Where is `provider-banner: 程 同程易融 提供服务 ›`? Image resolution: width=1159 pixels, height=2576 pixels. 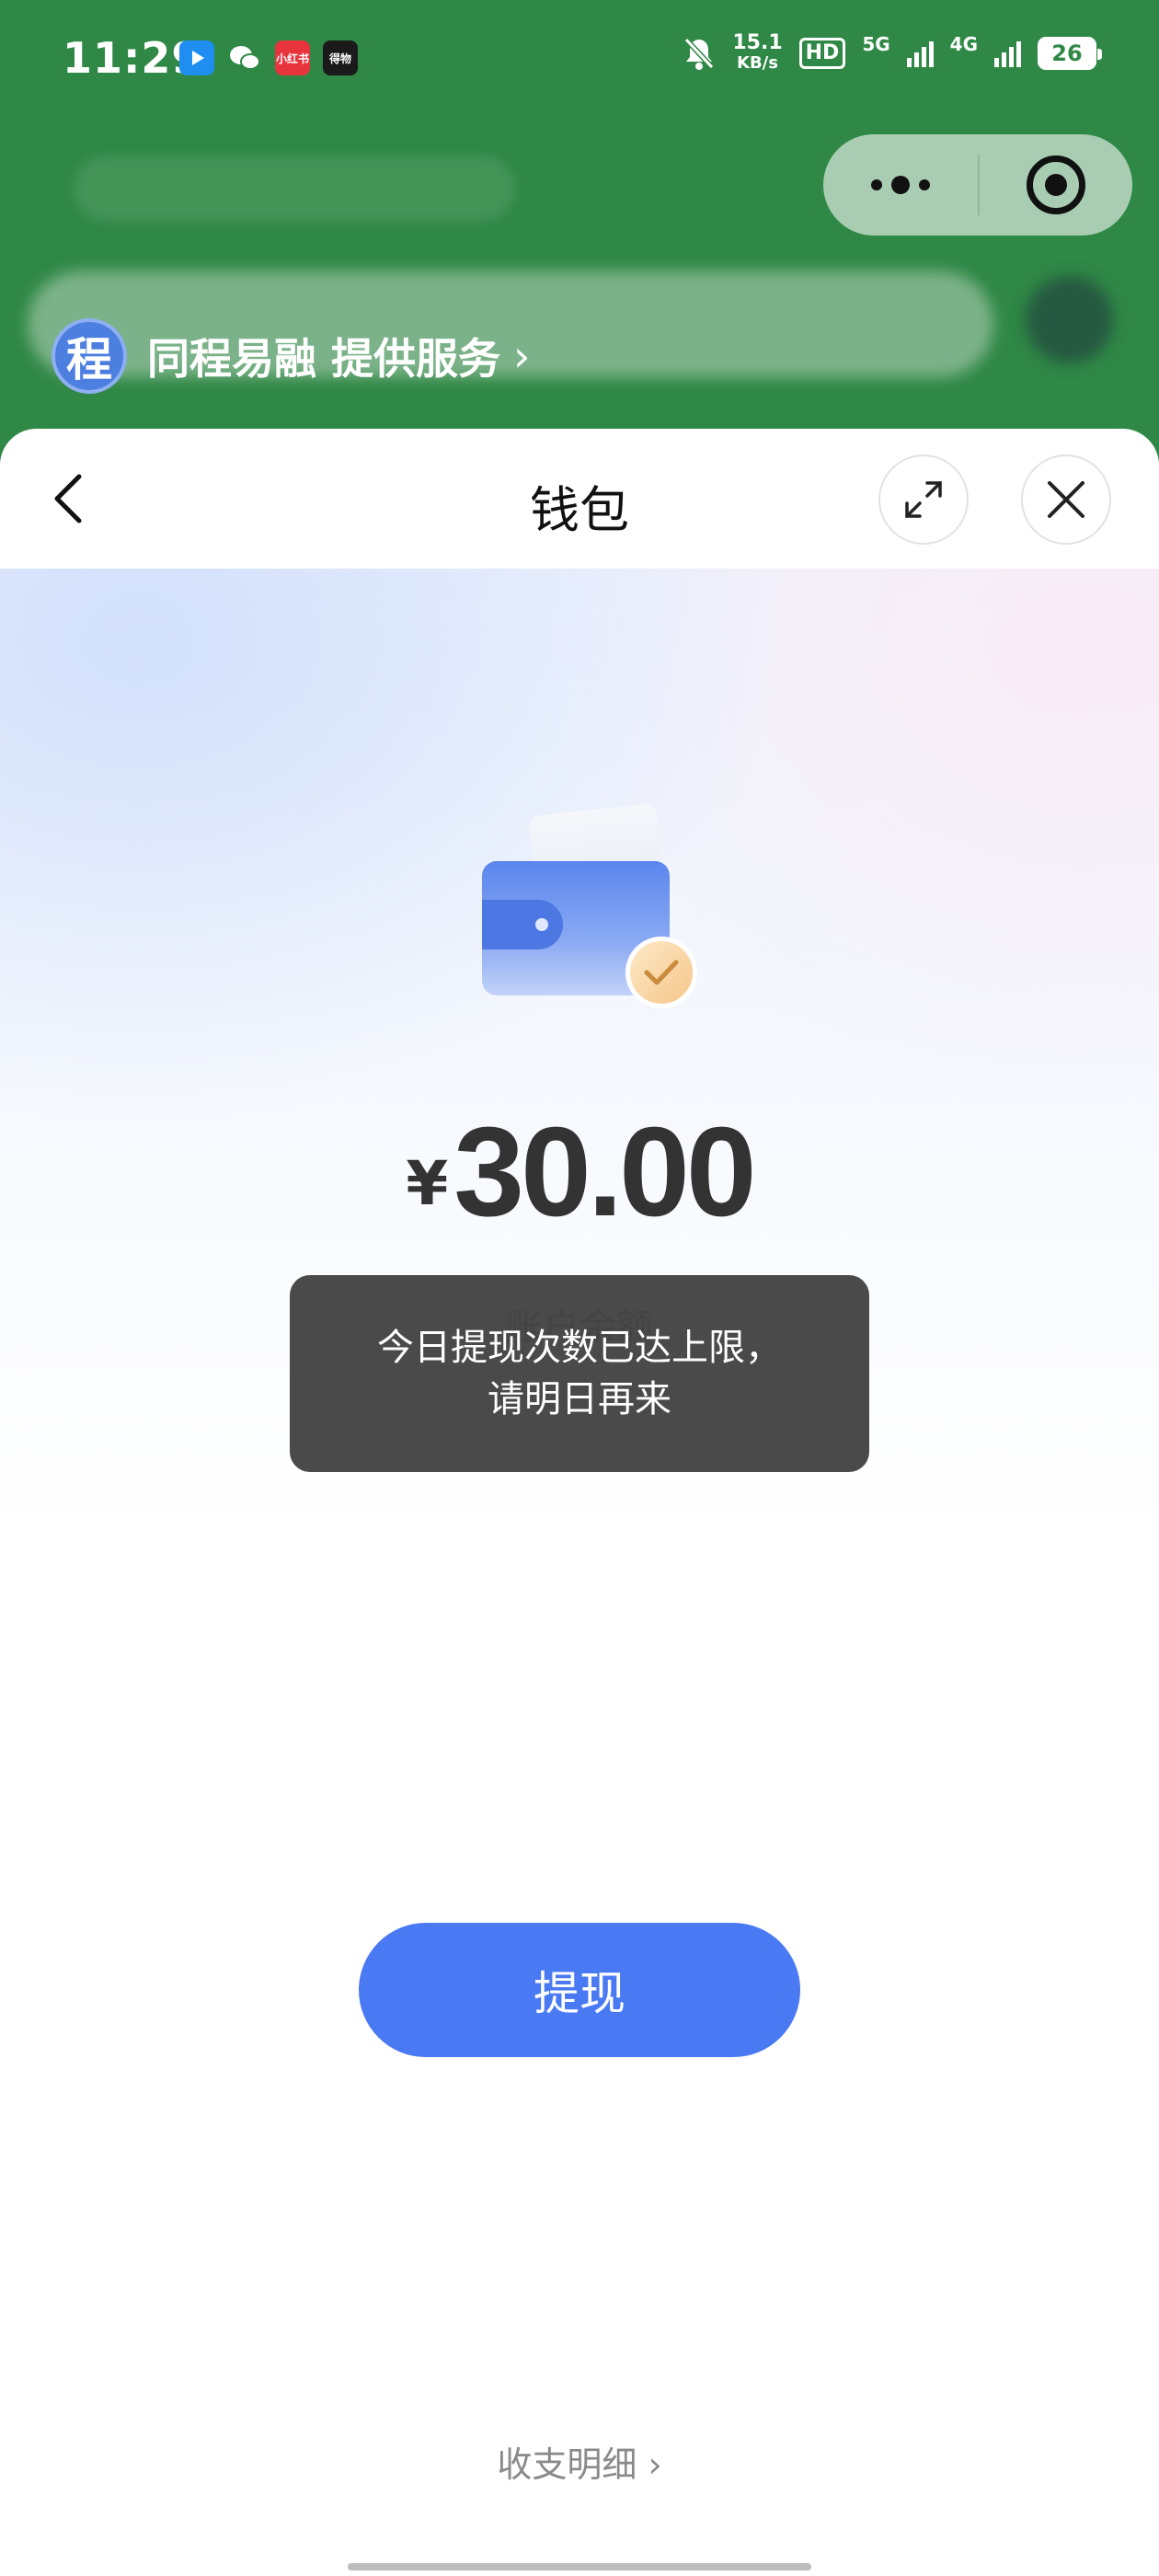 provider-banner: 程 同程易融 提供服务 › is located at coordinates (291, 356).